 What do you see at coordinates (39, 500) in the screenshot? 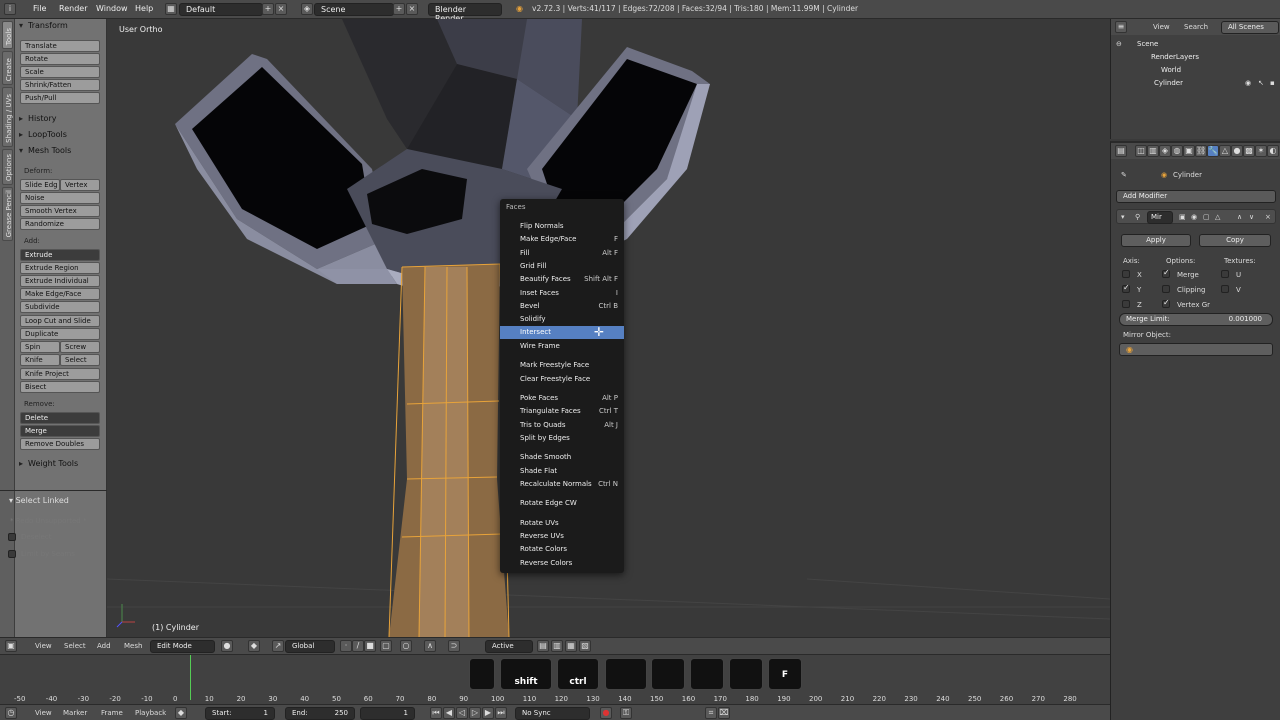
I see `operator-title: ▾ Select Linked` at bounding box center [39, 500].